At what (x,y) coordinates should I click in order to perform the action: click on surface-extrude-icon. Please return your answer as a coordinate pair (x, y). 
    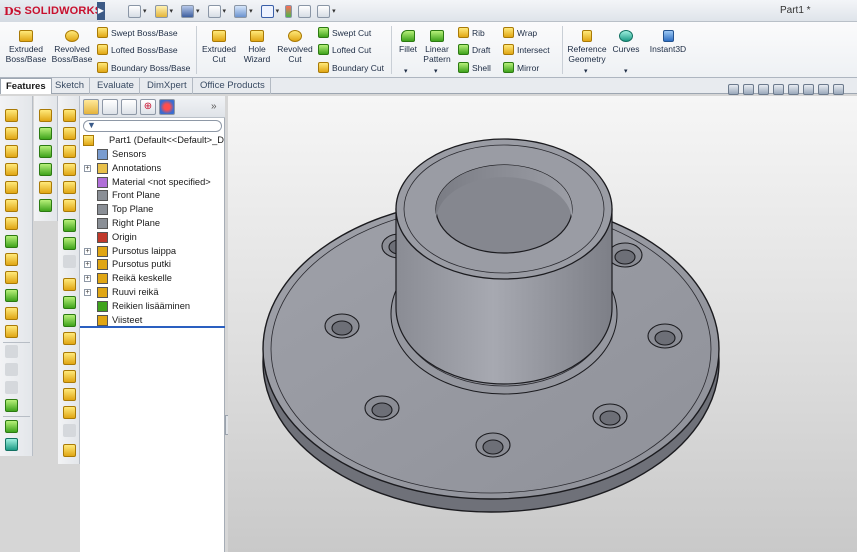
    Looking at the image, I should click on (69, 115).